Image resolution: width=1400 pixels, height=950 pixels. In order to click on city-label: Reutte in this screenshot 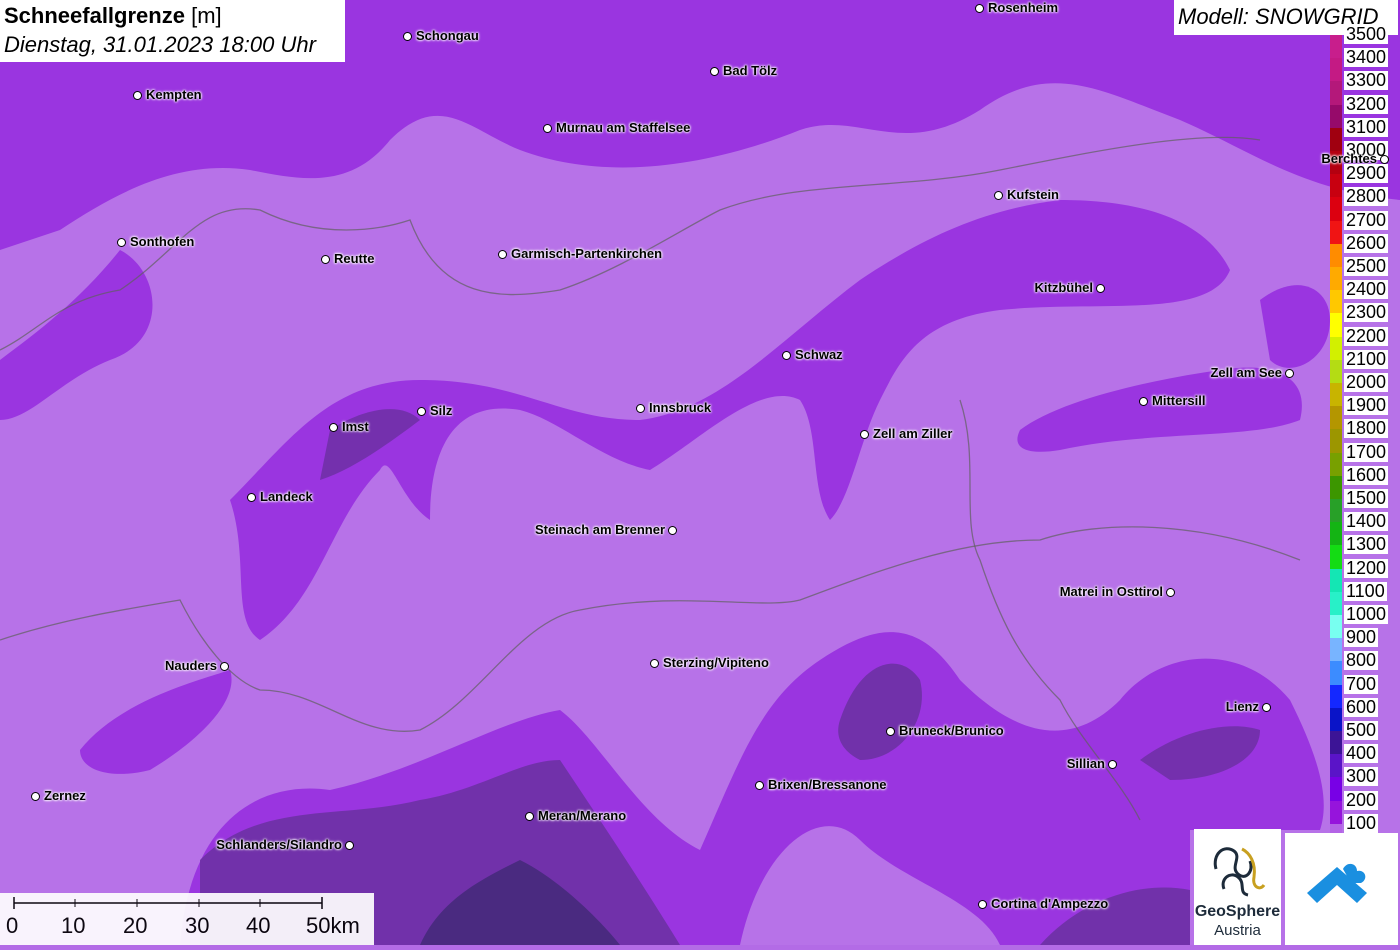, I will do `click(354, 258)`.